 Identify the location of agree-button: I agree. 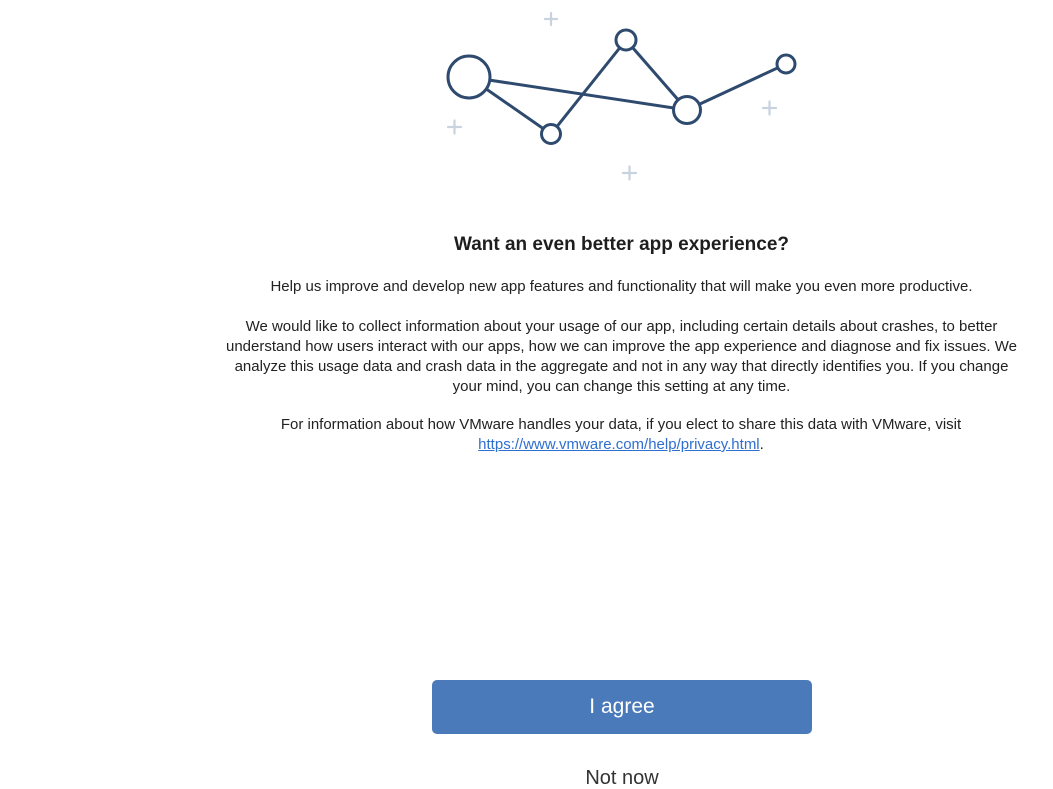
(622, 707).